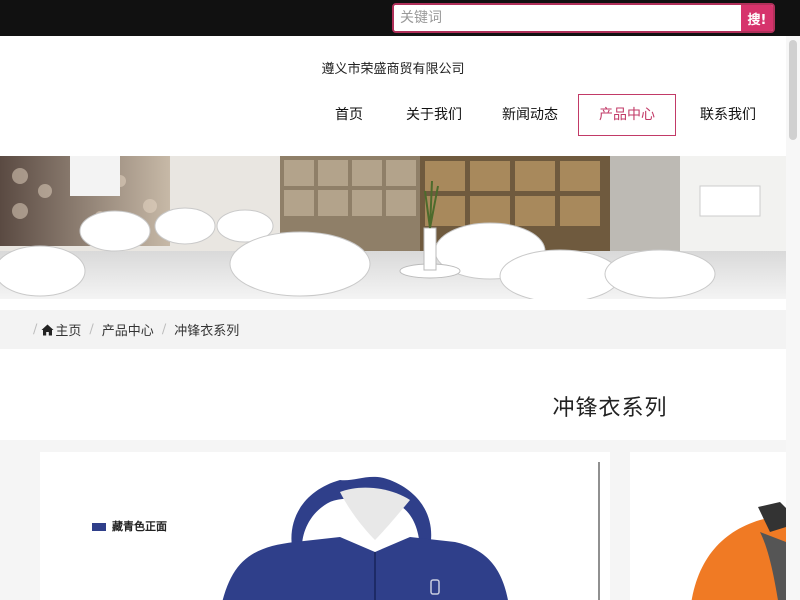 Image resolution: width=800 pixels, height=600 pixels. What do you see at coordinates (568, 18) in the screenshot?
I see `search-input` at bounding box center [568, 18].